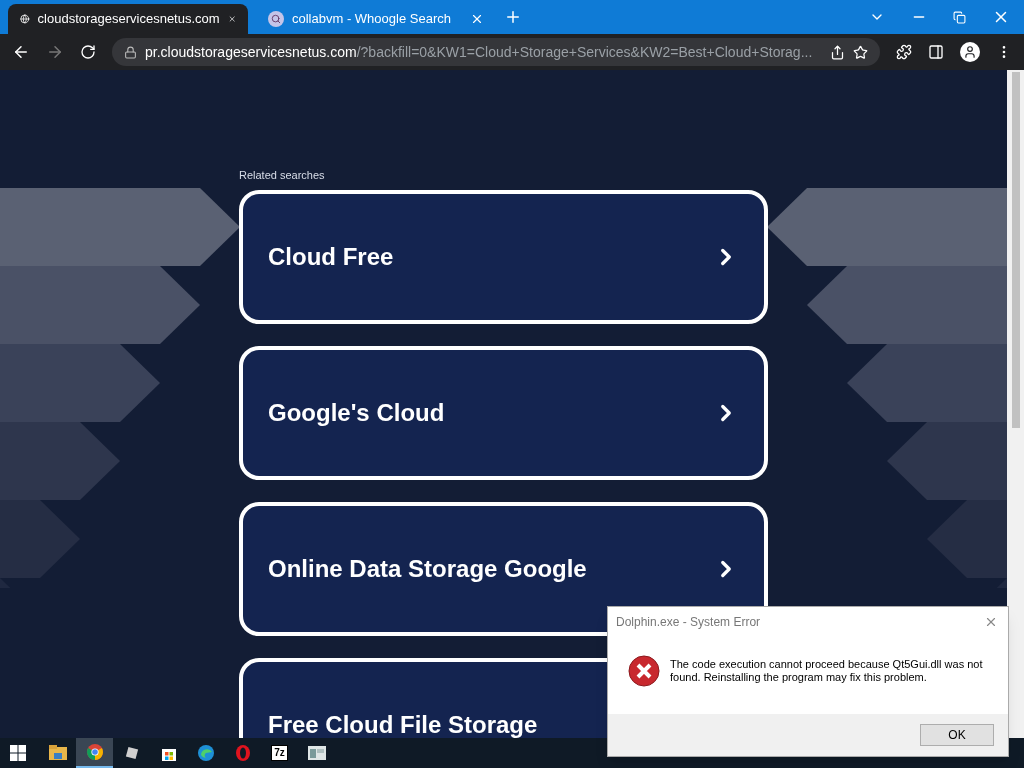 The width and height of the screenshot is (1024, 768). What do you see at coordinates (644, 670) in the screenshot?
I see `error-icon` at bounding box center [644, 670].